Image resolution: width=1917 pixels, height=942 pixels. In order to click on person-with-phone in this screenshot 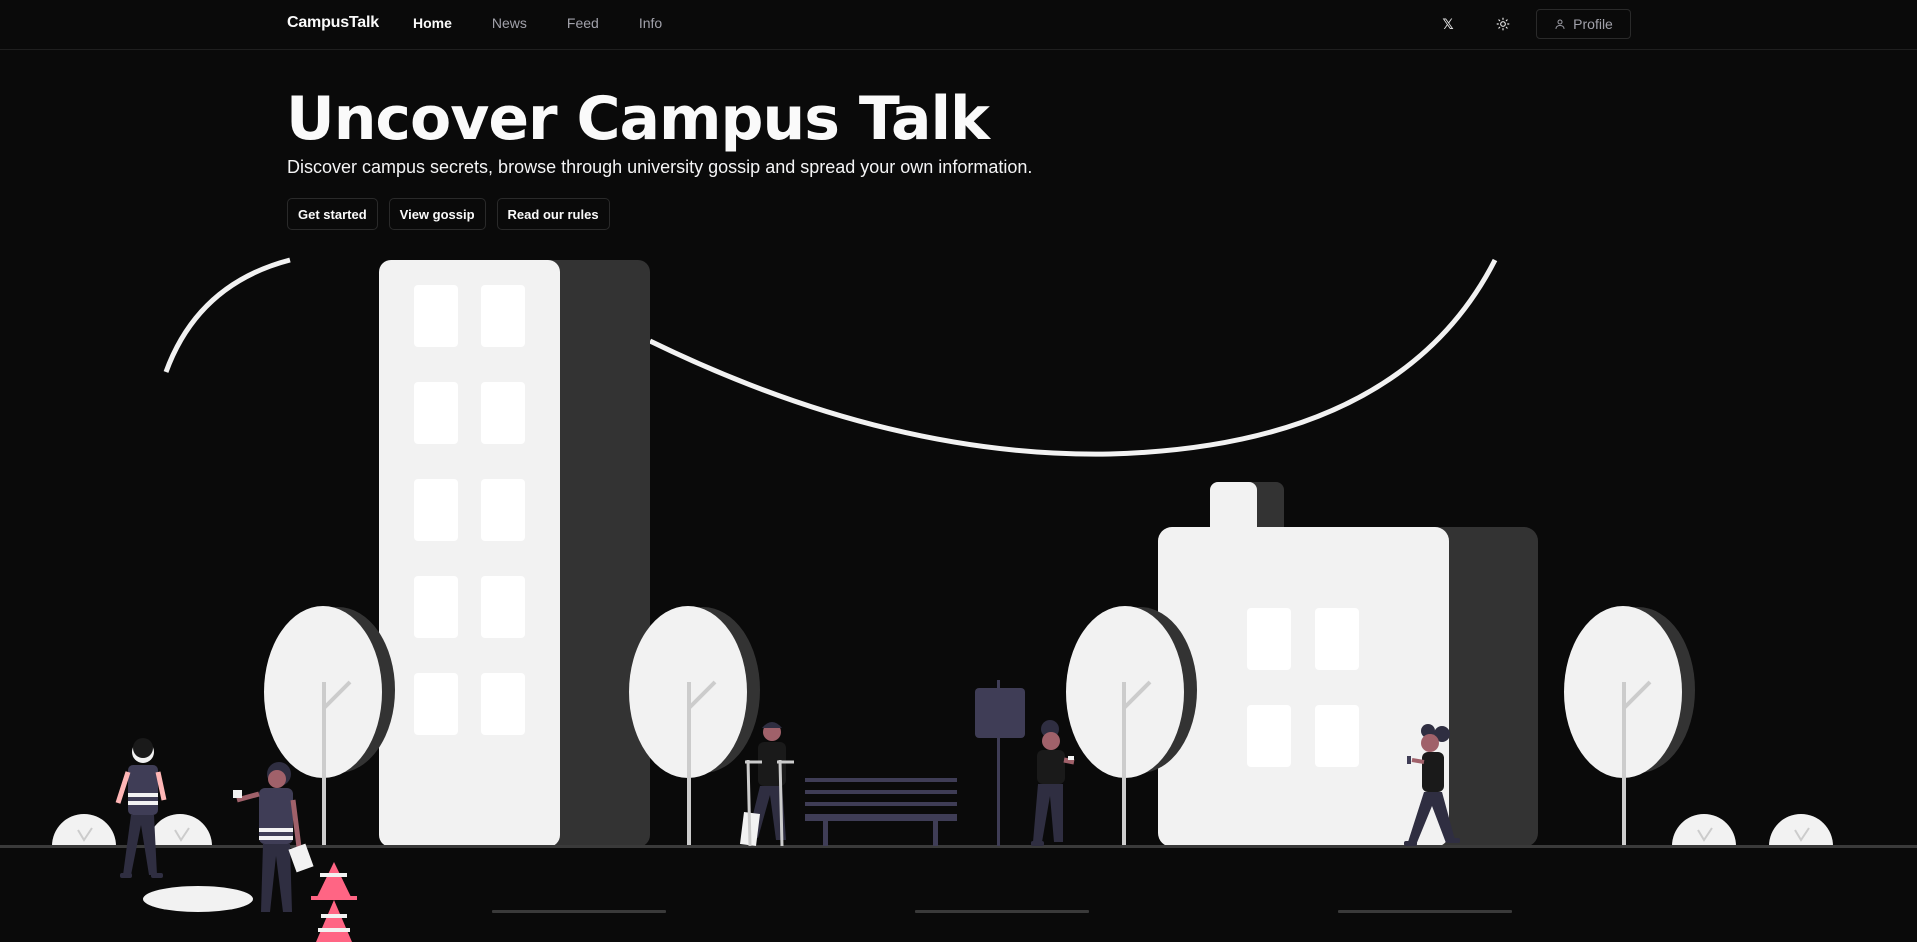, I will do `click(1053, 783)`.